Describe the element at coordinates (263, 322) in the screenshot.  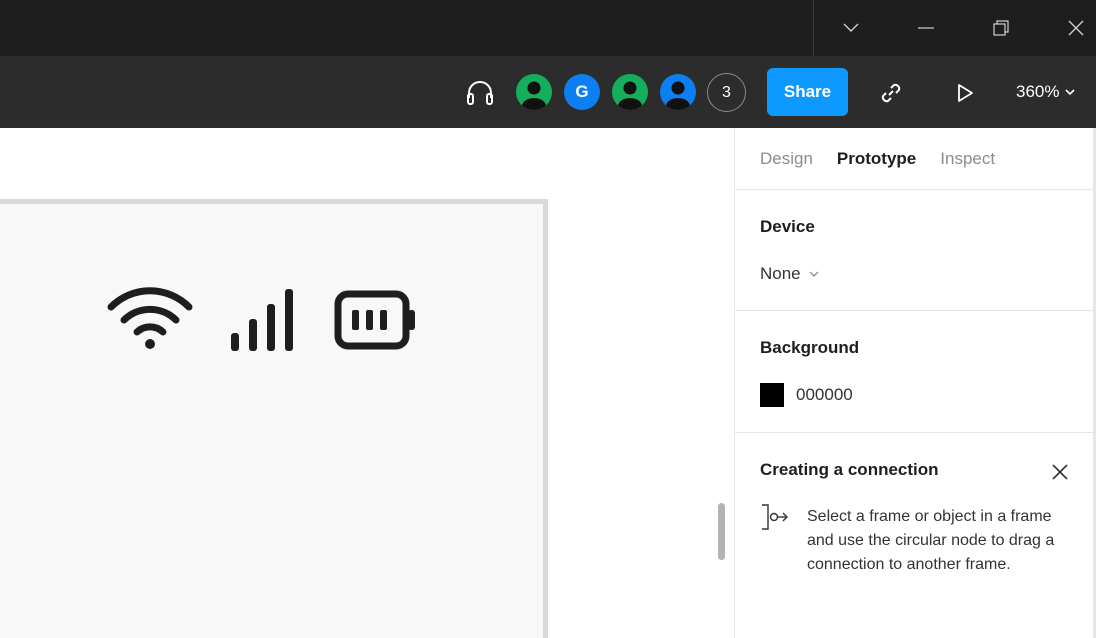
I see `signal-icon` at that location.